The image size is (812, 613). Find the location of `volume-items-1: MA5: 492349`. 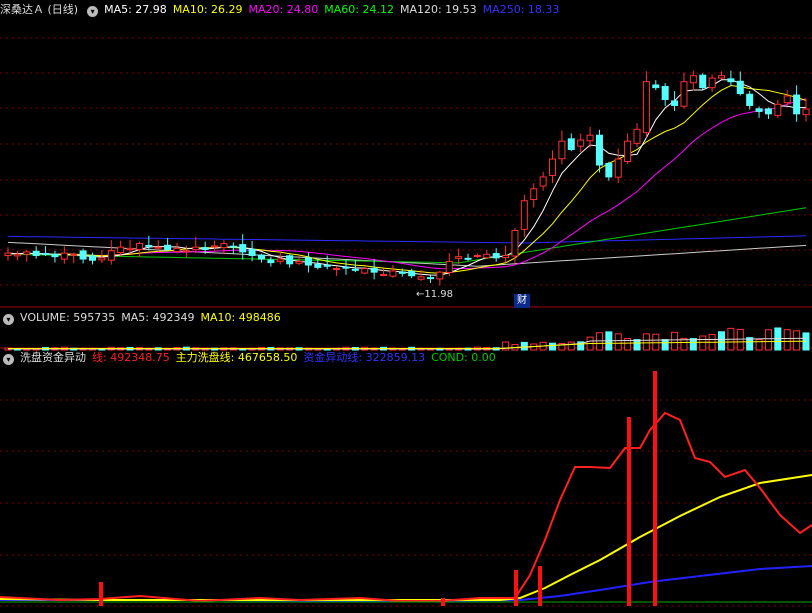

volume-items-1: MA5: 492349 is located at coordinates (158, 317).